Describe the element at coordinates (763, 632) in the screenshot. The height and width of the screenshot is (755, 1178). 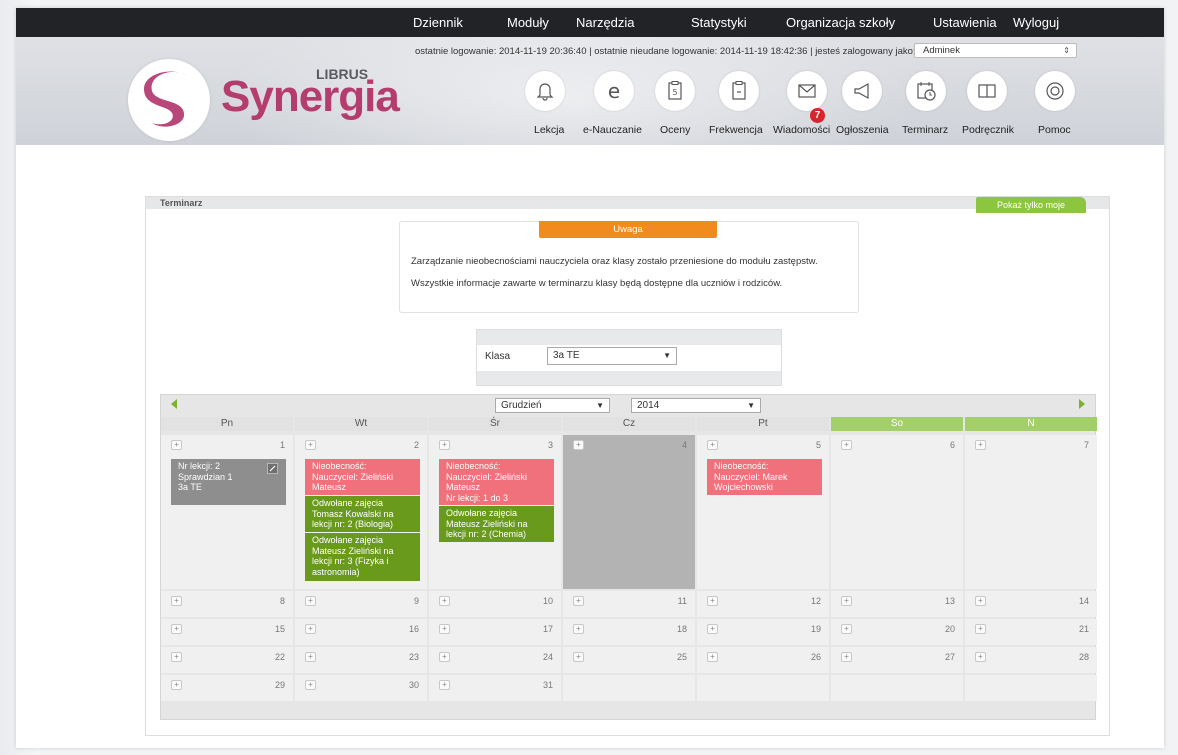
I see `calendar-day-19: +19` at that location.